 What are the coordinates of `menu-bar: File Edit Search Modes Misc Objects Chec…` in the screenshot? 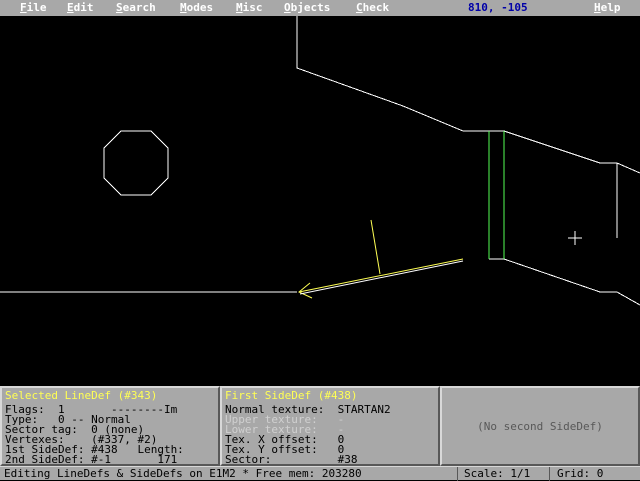 It's located at (320, 8).